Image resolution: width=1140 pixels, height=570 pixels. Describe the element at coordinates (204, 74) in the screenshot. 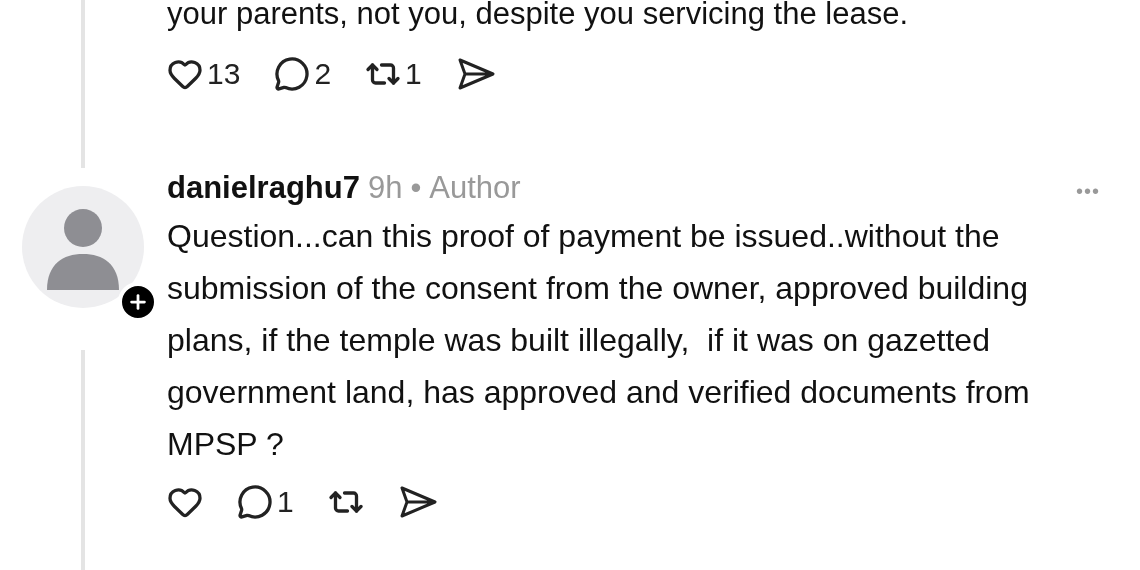

I see `like-button: 13` at that location.